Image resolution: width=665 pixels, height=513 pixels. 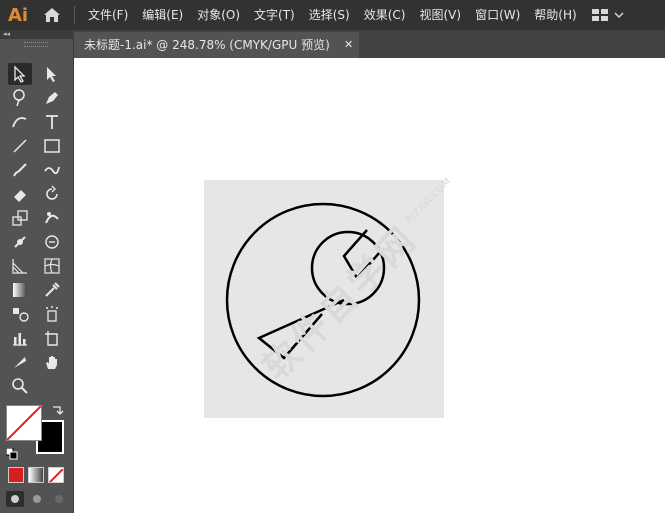 What do you see at coordinates (52, 98) in the screenshot?
I see `pen-tool-icon` at bounding box center [52, 98].